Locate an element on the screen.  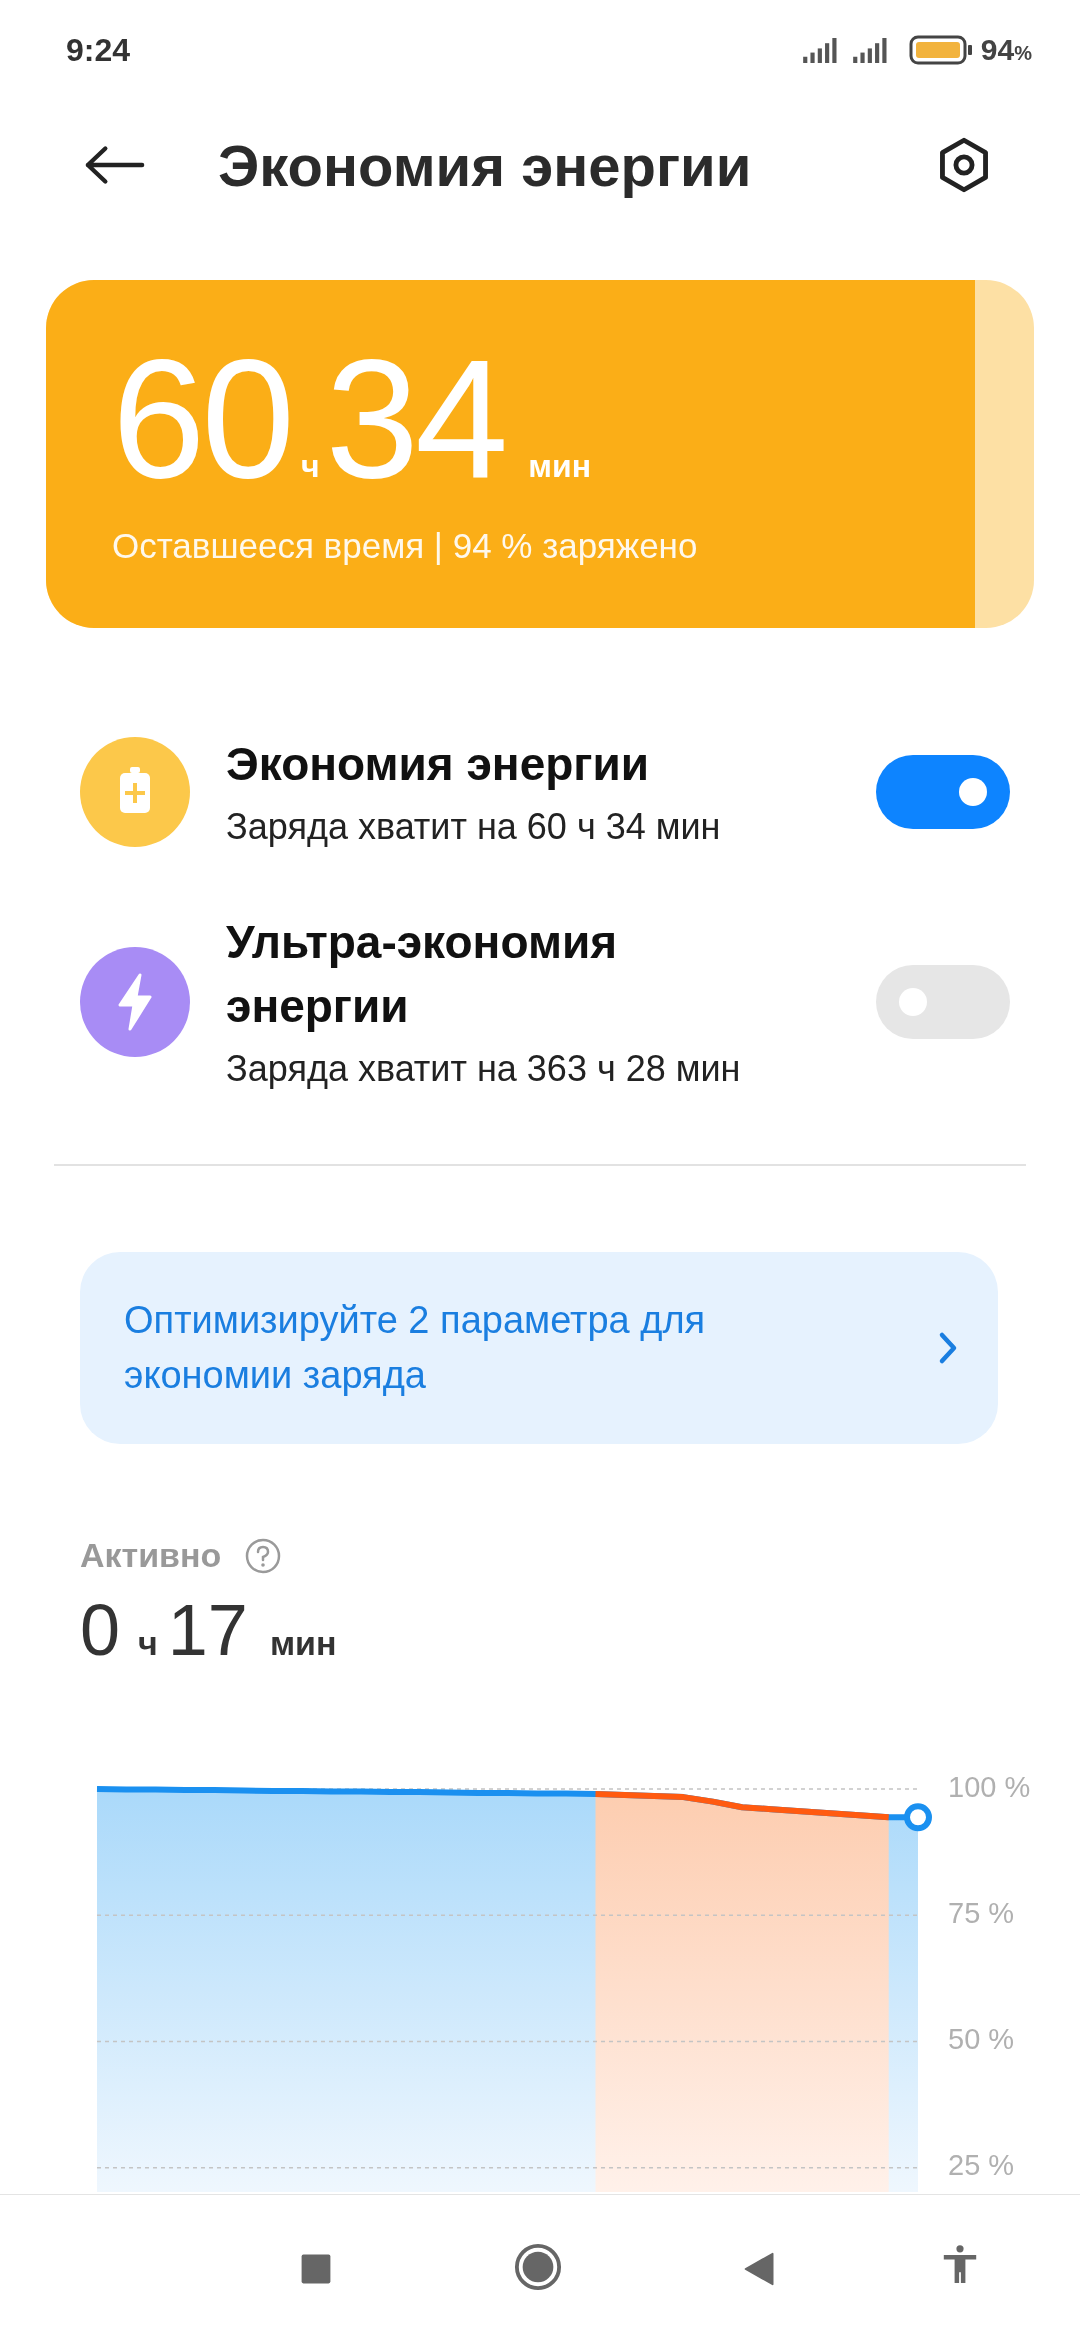
hours-value: 60 is located at coordinates (201, 419).